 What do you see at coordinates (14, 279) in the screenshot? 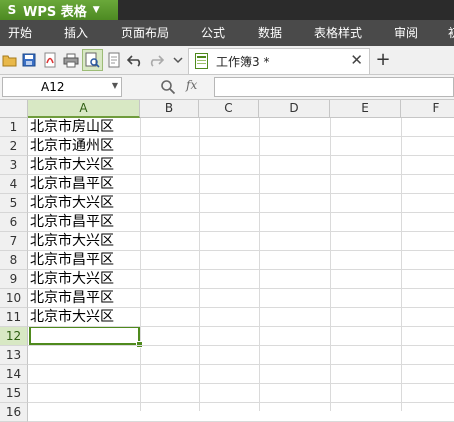
I see `row-header: 9` at bounding box center [14, 279].